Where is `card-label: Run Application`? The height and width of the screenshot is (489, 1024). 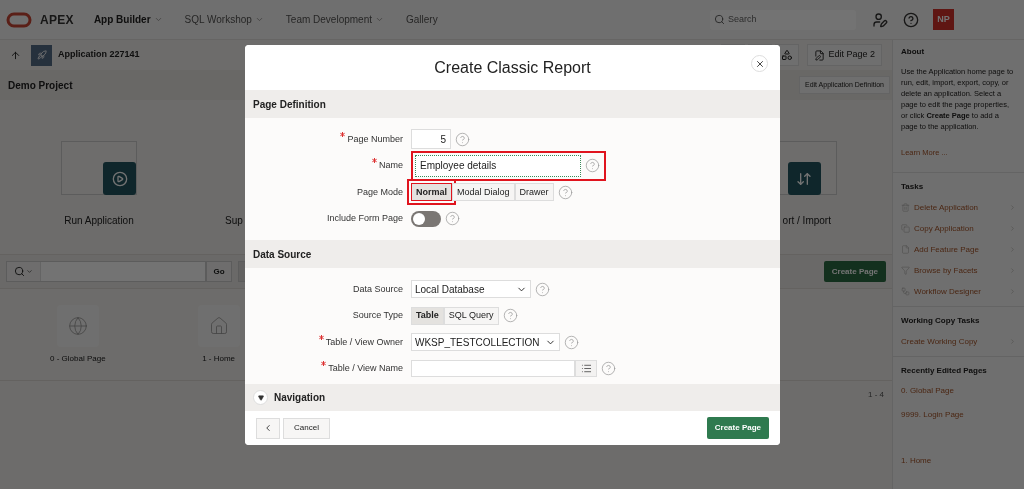
card-label: Run Application is located at coordinates (99, 220).